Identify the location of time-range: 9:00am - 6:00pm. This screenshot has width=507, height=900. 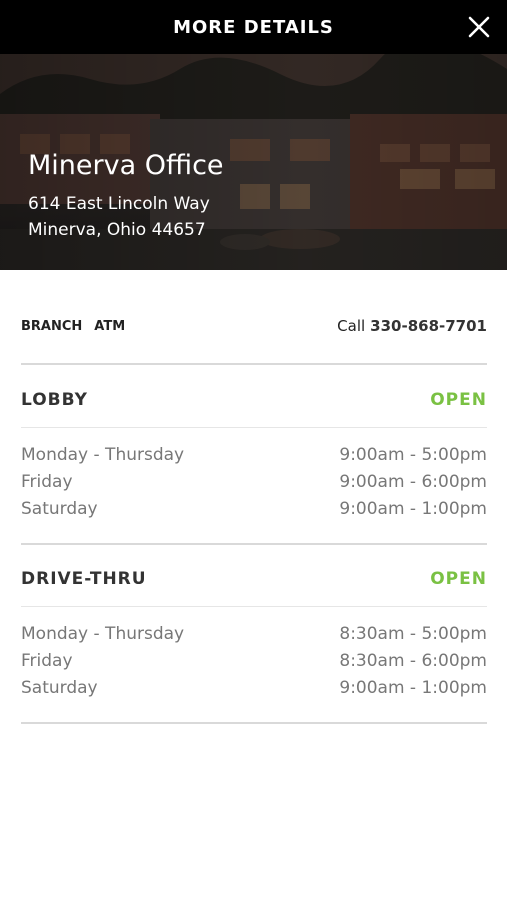
(413, 482).